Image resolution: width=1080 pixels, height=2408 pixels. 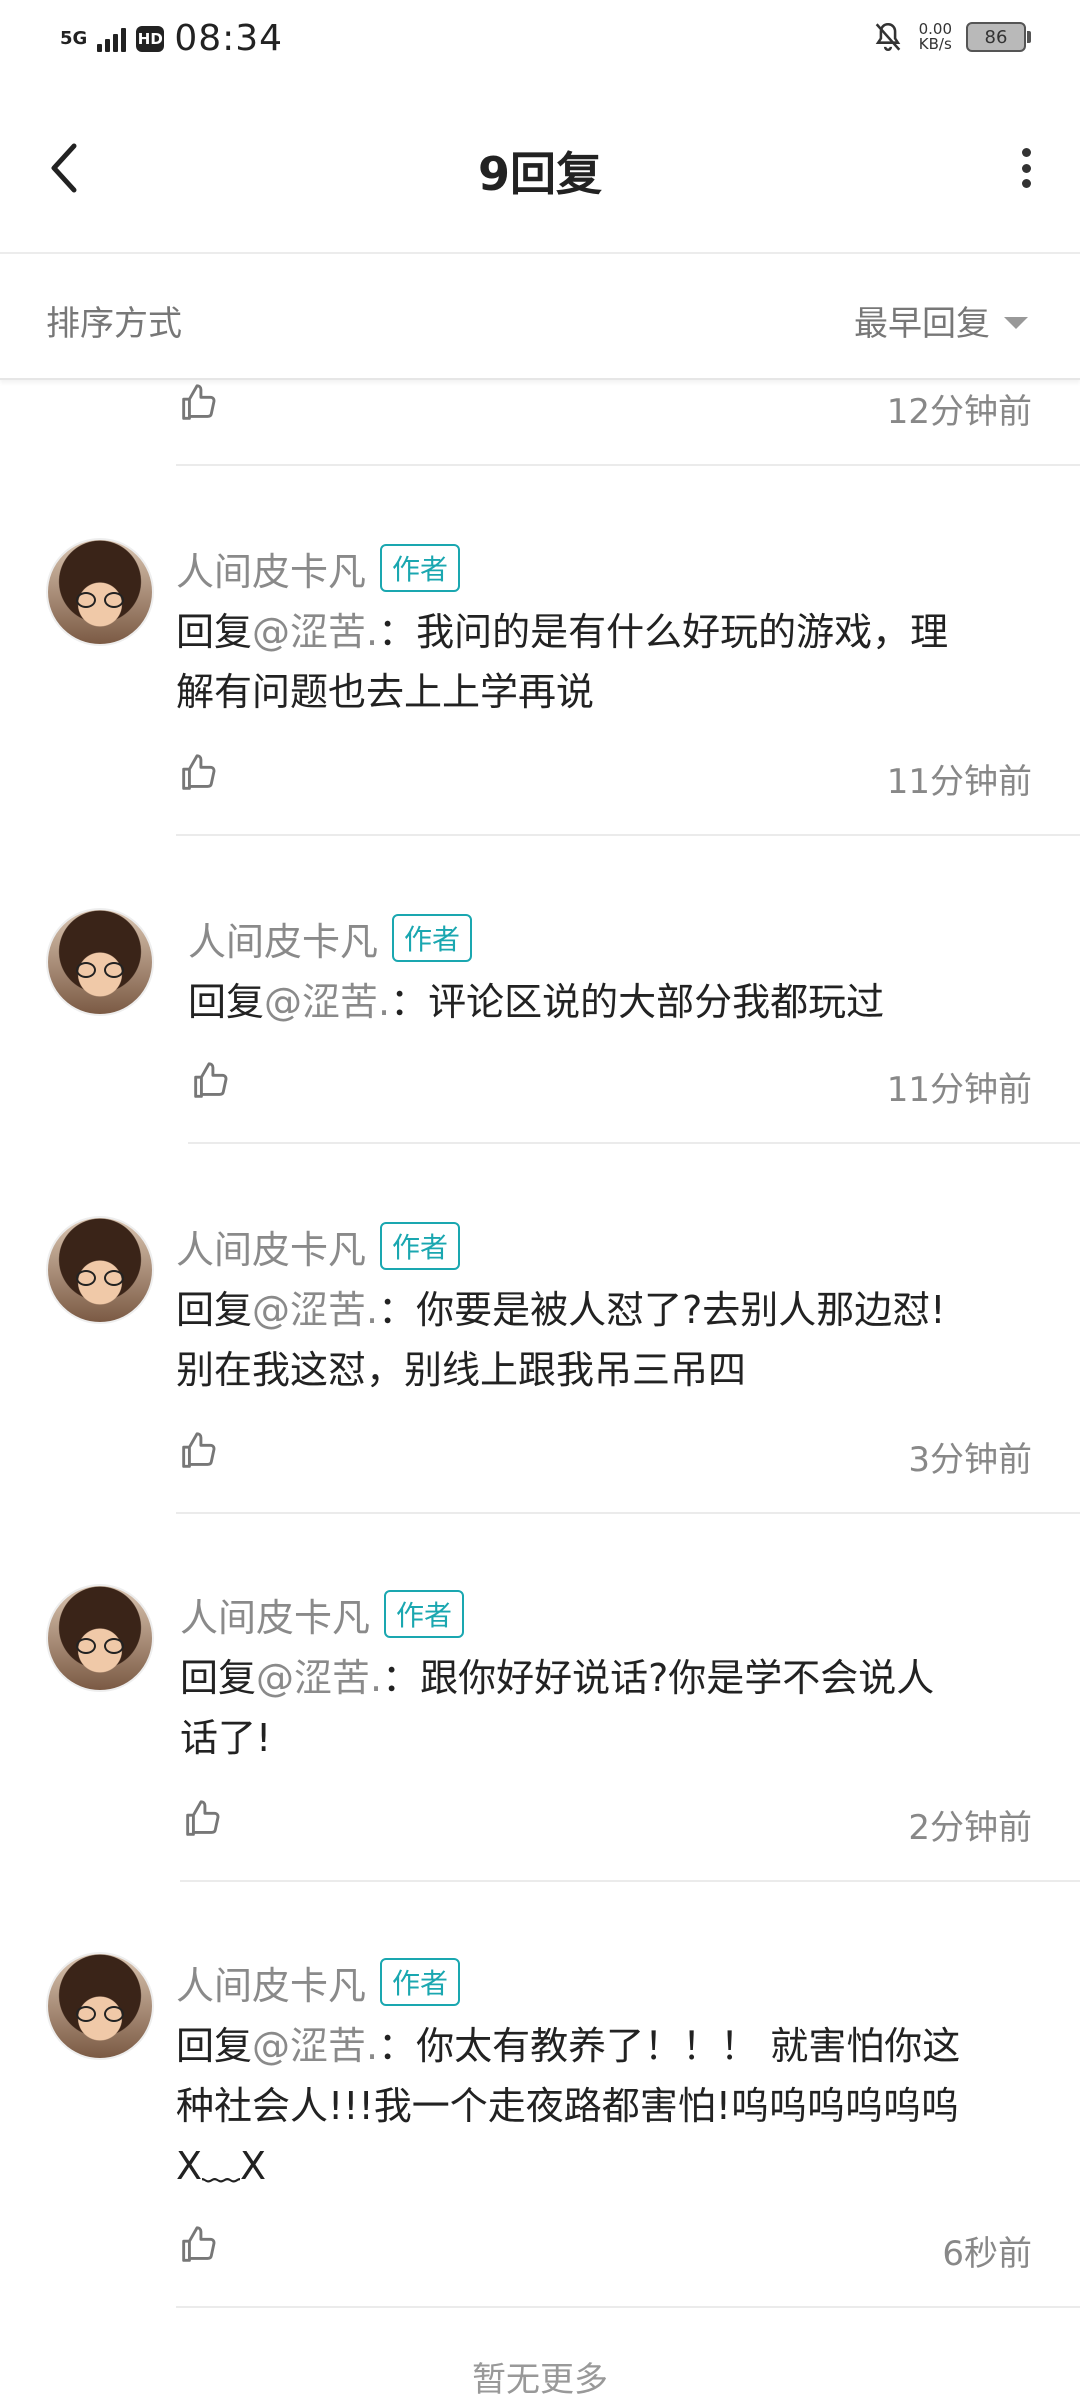 I want to click on comment-body: 回复@涩苦.：你要是被人怼了?去别人那边怼! 别在我这怼，别线上跟我吊三吊四, so click(x=601, y=1340).